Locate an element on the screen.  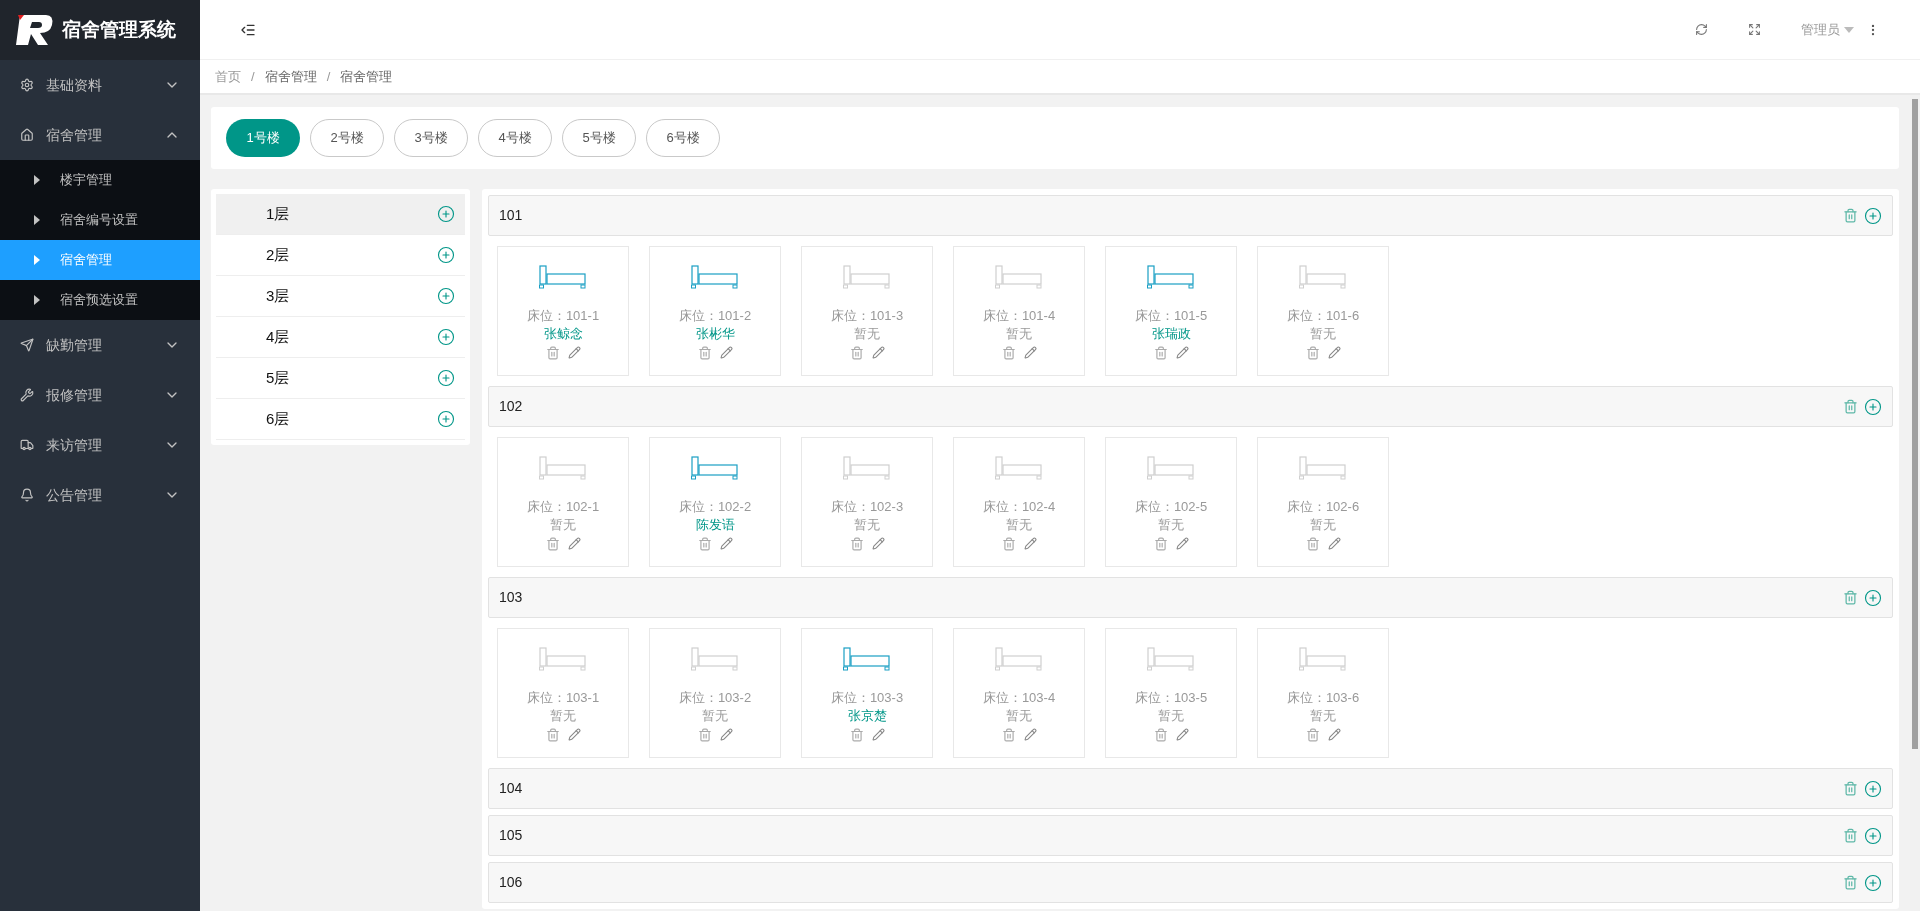
occupant-name: 张彬华 is located at coordinates (715, 334).